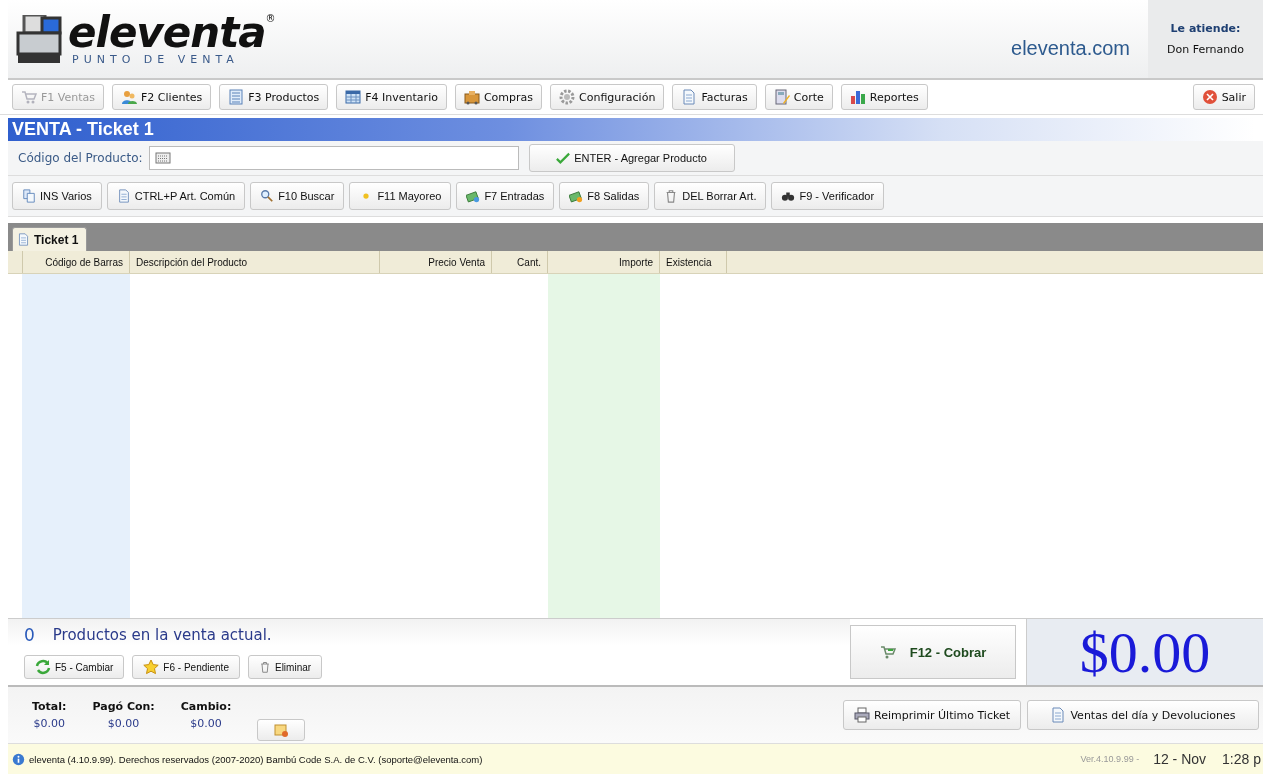 The image size is (1263, 775). What do you see at coordinates (933, 652) in the screenshot?
I see `charge-button: F12 - Cobrar` at bounding box center [933, 652].